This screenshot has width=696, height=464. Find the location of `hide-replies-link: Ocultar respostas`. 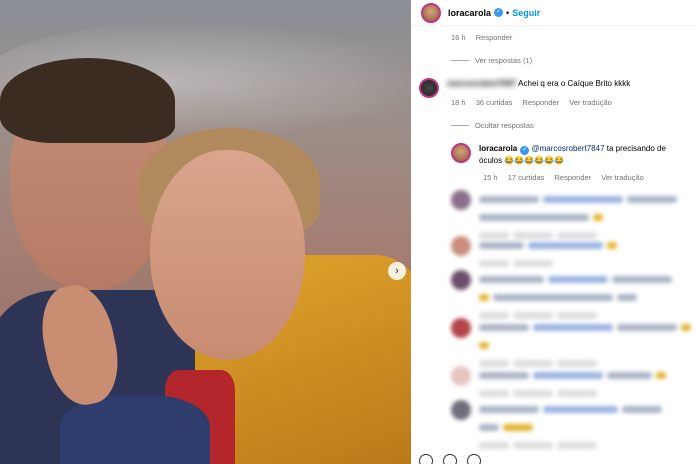

hide-replies-link: Ocultar respostas is located at coordinates (492, 125).